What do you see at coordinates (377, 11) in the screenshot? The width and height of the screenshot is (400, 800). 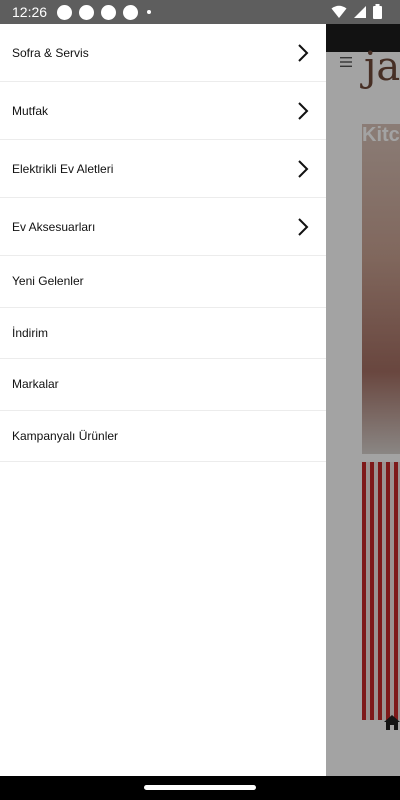 I see `battery-icon` at bounding box center [377, 11].